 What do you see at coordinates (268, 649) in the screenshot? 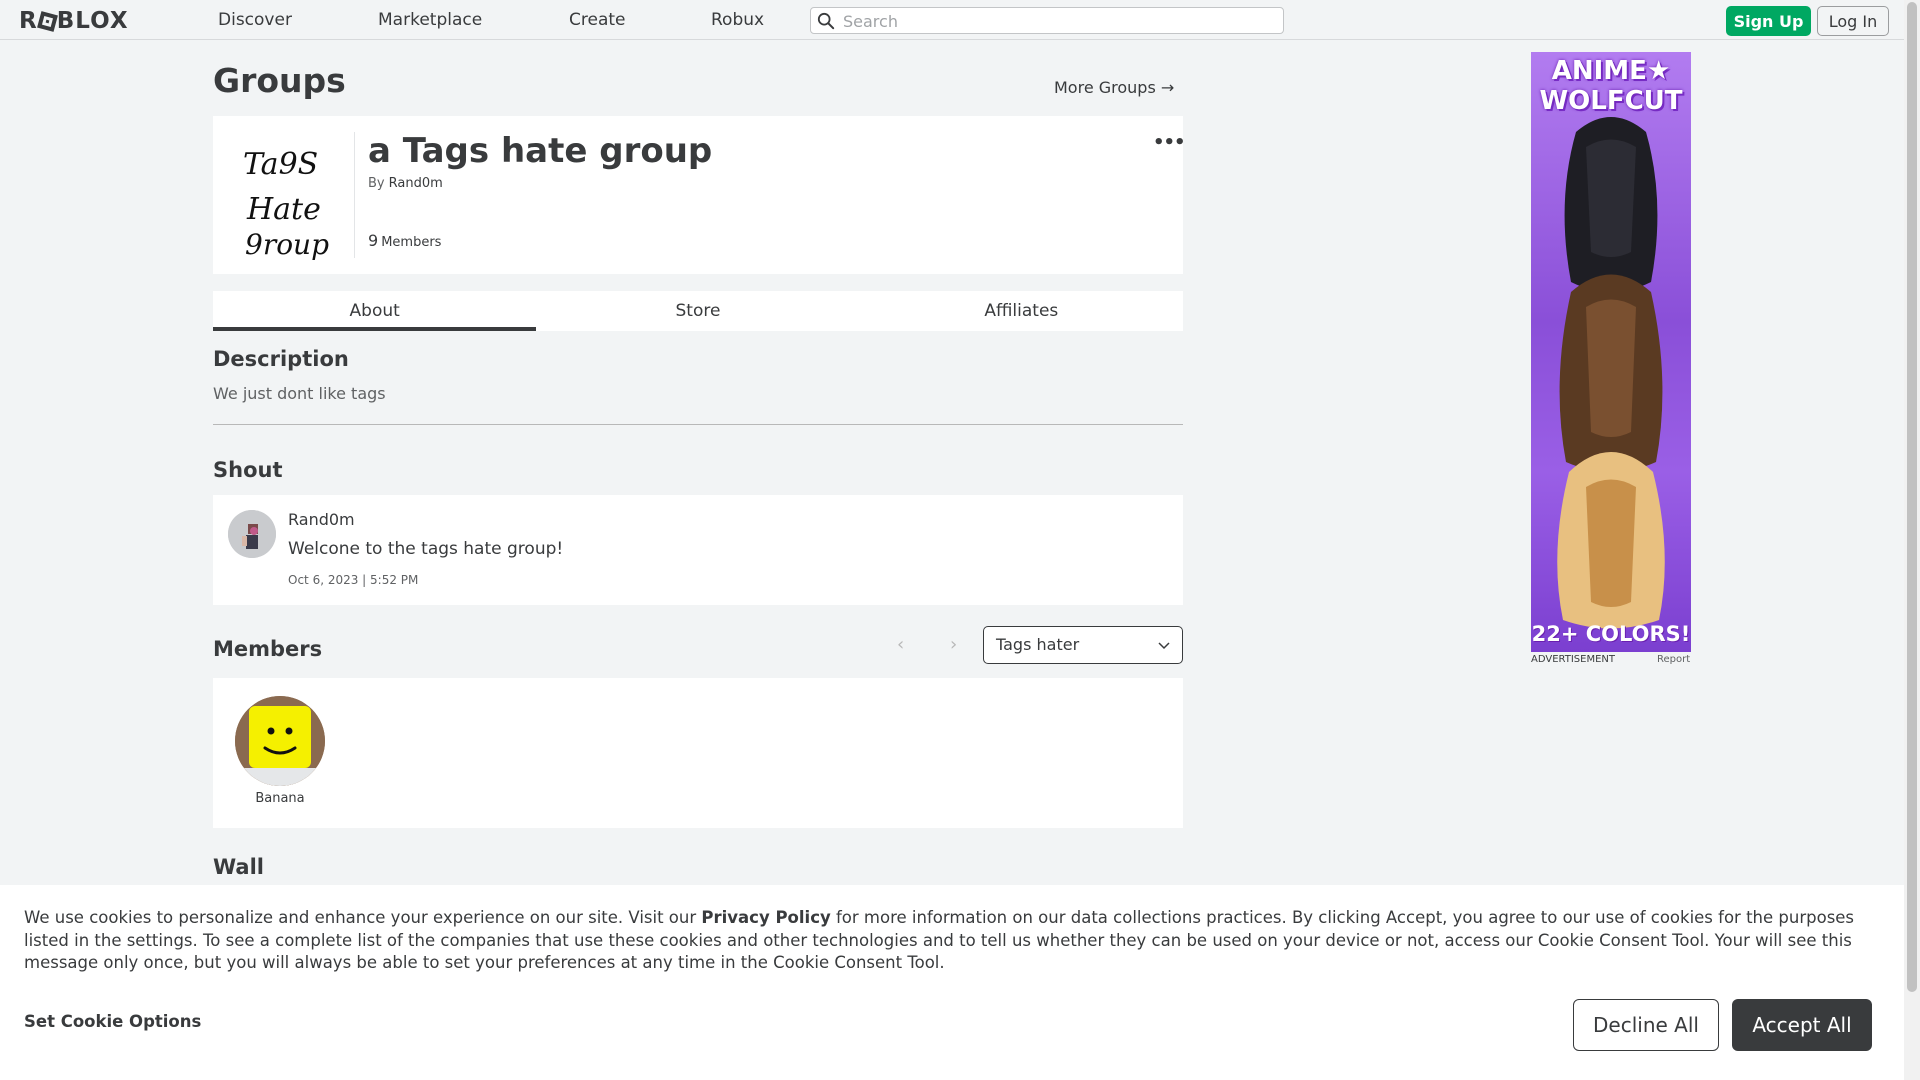
I see `members-heading: Members` at bounding box center [268, 649].